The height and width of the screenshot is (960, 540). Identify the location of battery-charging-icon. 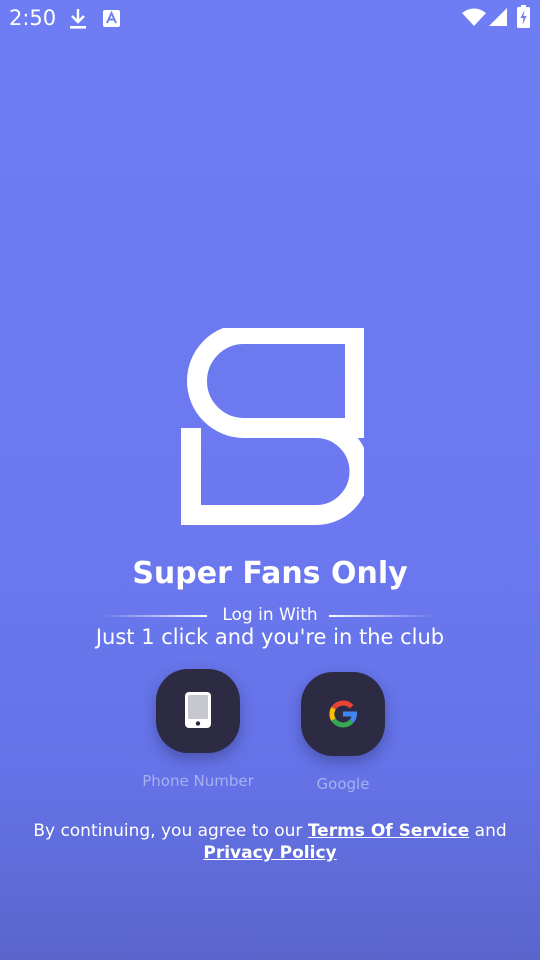
(523, 16).